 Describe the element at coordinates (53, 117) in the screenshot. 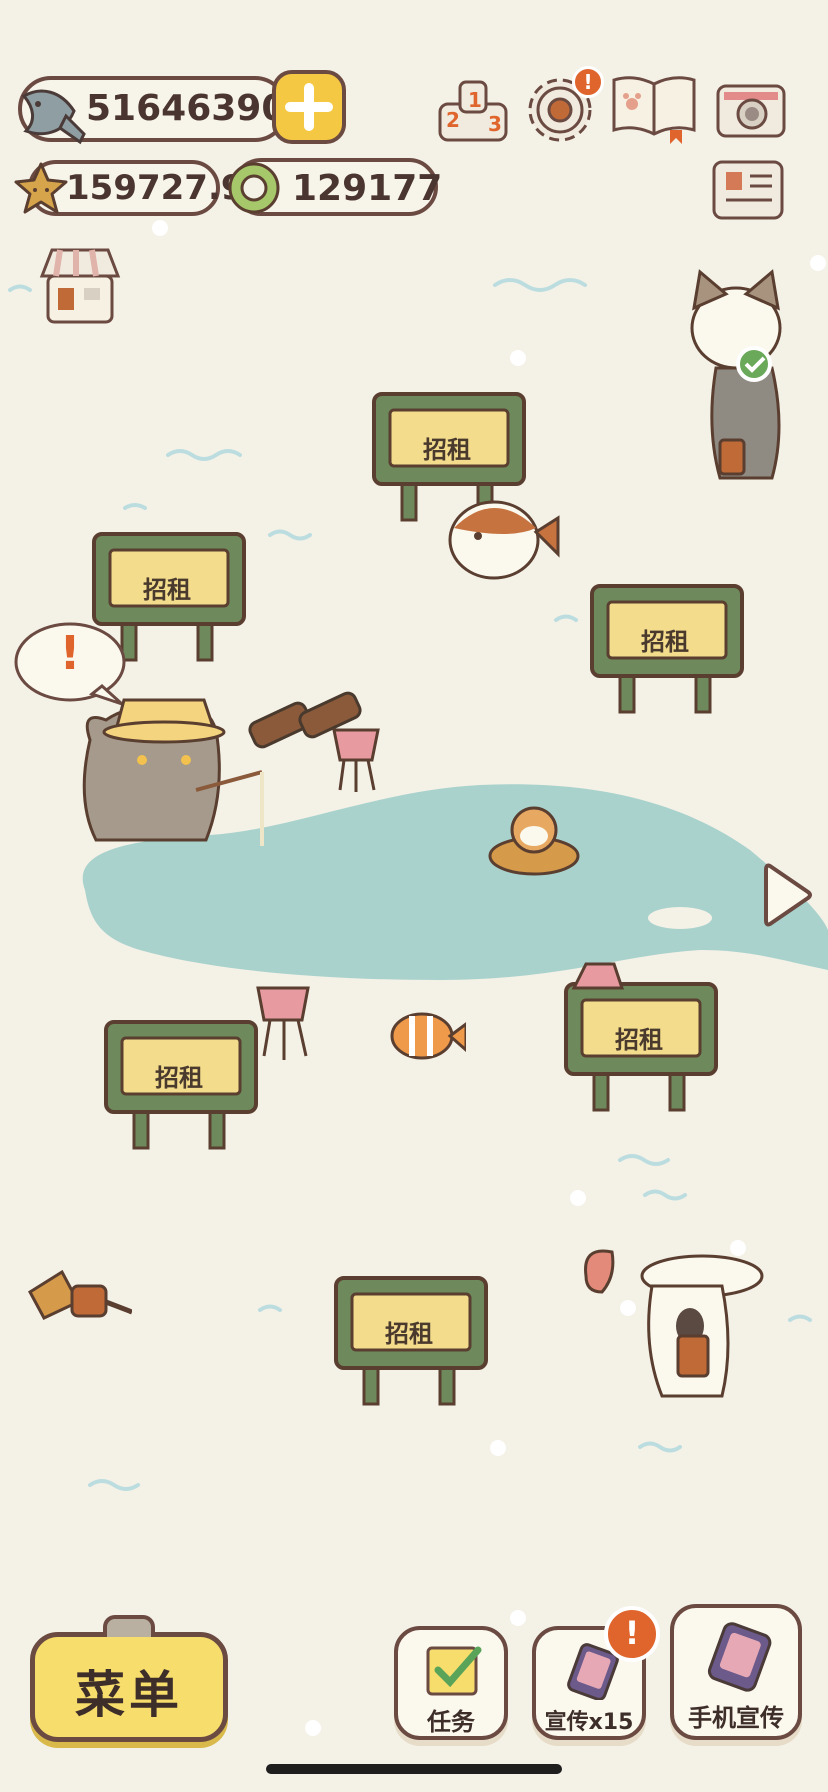

I see `fish-icon` at that location.